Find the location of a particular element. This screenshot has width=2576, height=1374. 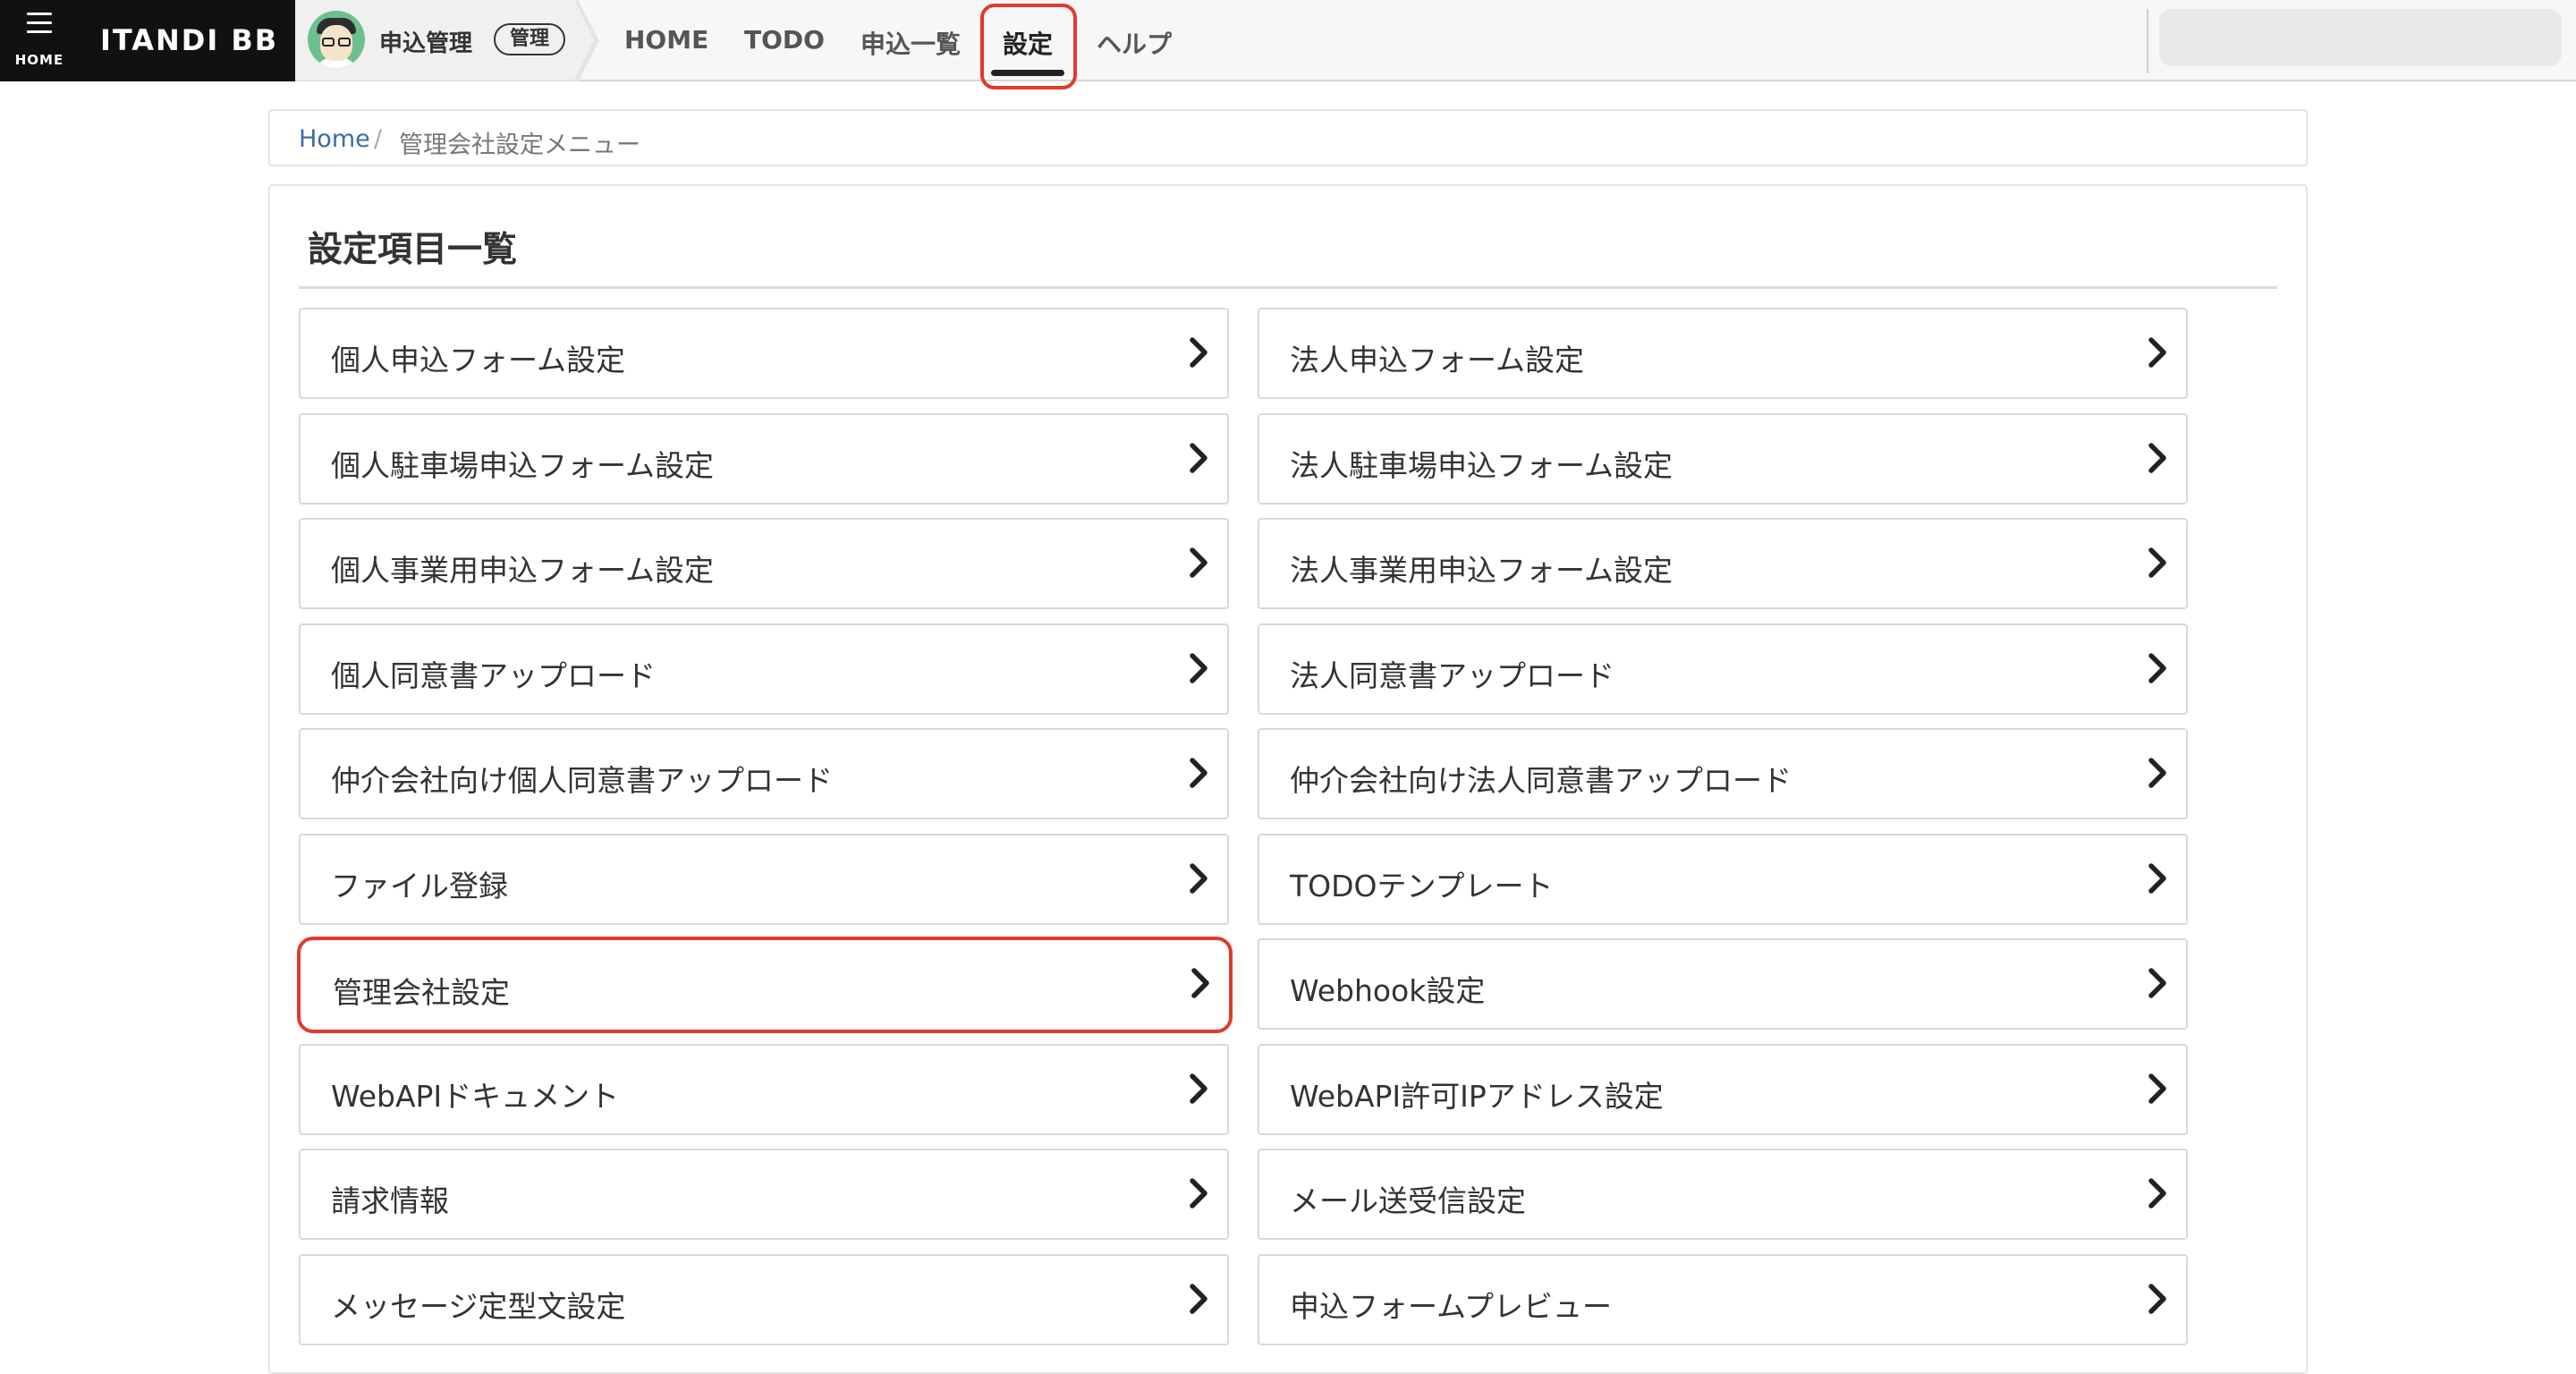

nav-todo: TODO is located at coordinates (784, 40).